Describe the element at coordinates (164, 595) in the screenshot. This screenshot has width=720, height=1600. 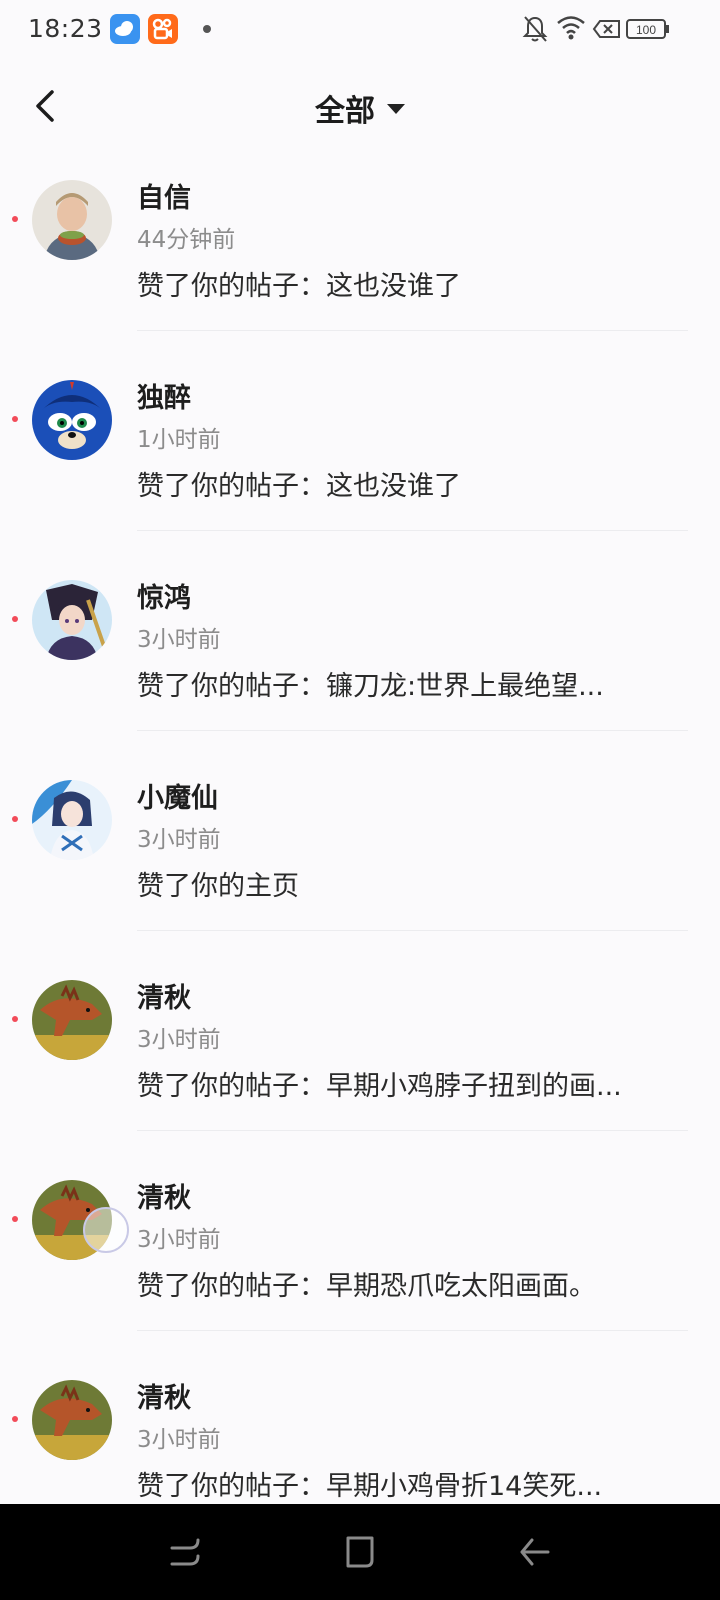
I see `user-name: 惊鸿` at that location.